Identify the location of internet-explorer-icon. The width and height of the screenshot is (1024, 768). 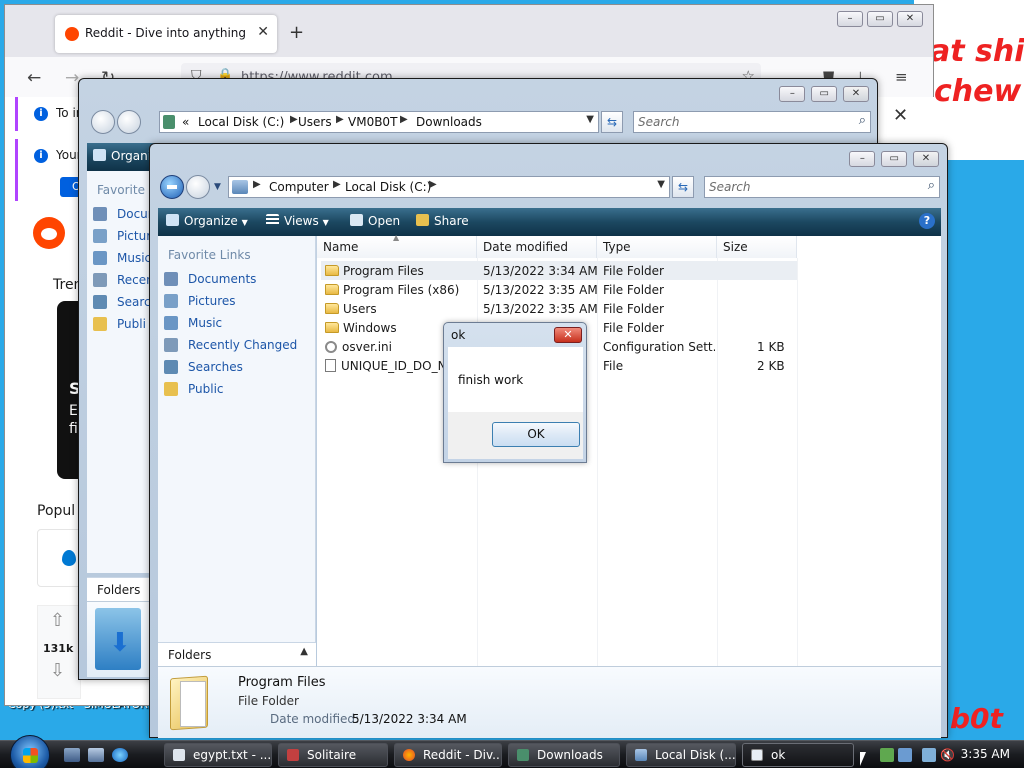
(120, 755).